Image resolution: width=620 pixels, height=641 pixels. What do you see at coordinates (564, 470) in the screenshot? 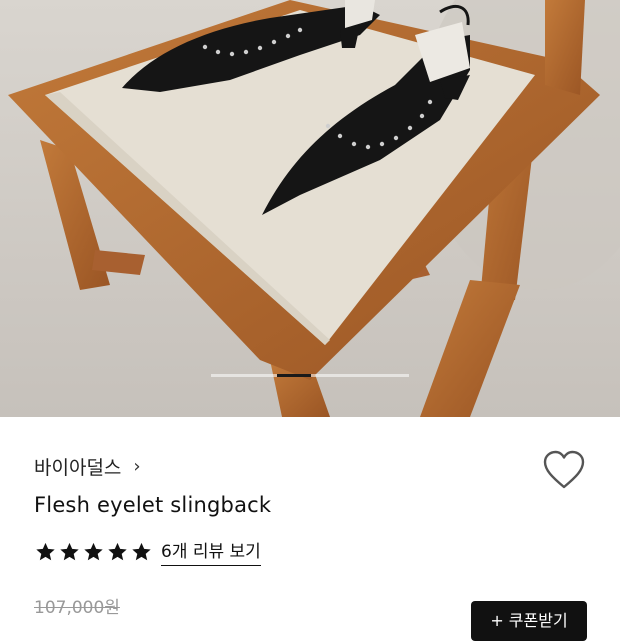
I see `heart-outline-icon` at bounding box center [564, 470].